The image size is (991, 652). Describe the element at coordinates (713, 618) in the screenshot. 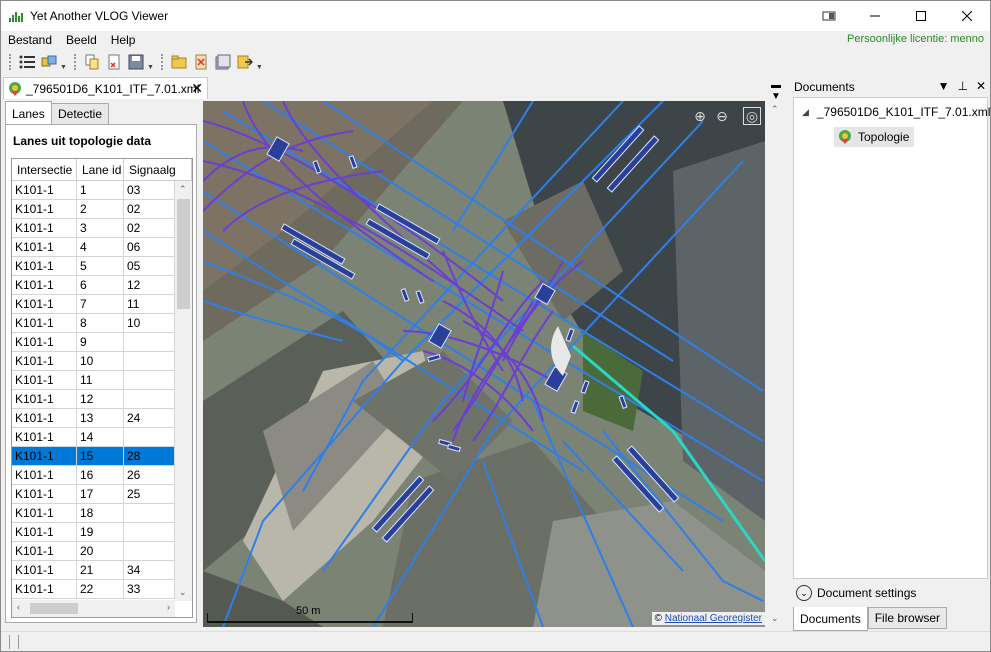

I see `attribution-link: Nationaal Georegister` at that location.